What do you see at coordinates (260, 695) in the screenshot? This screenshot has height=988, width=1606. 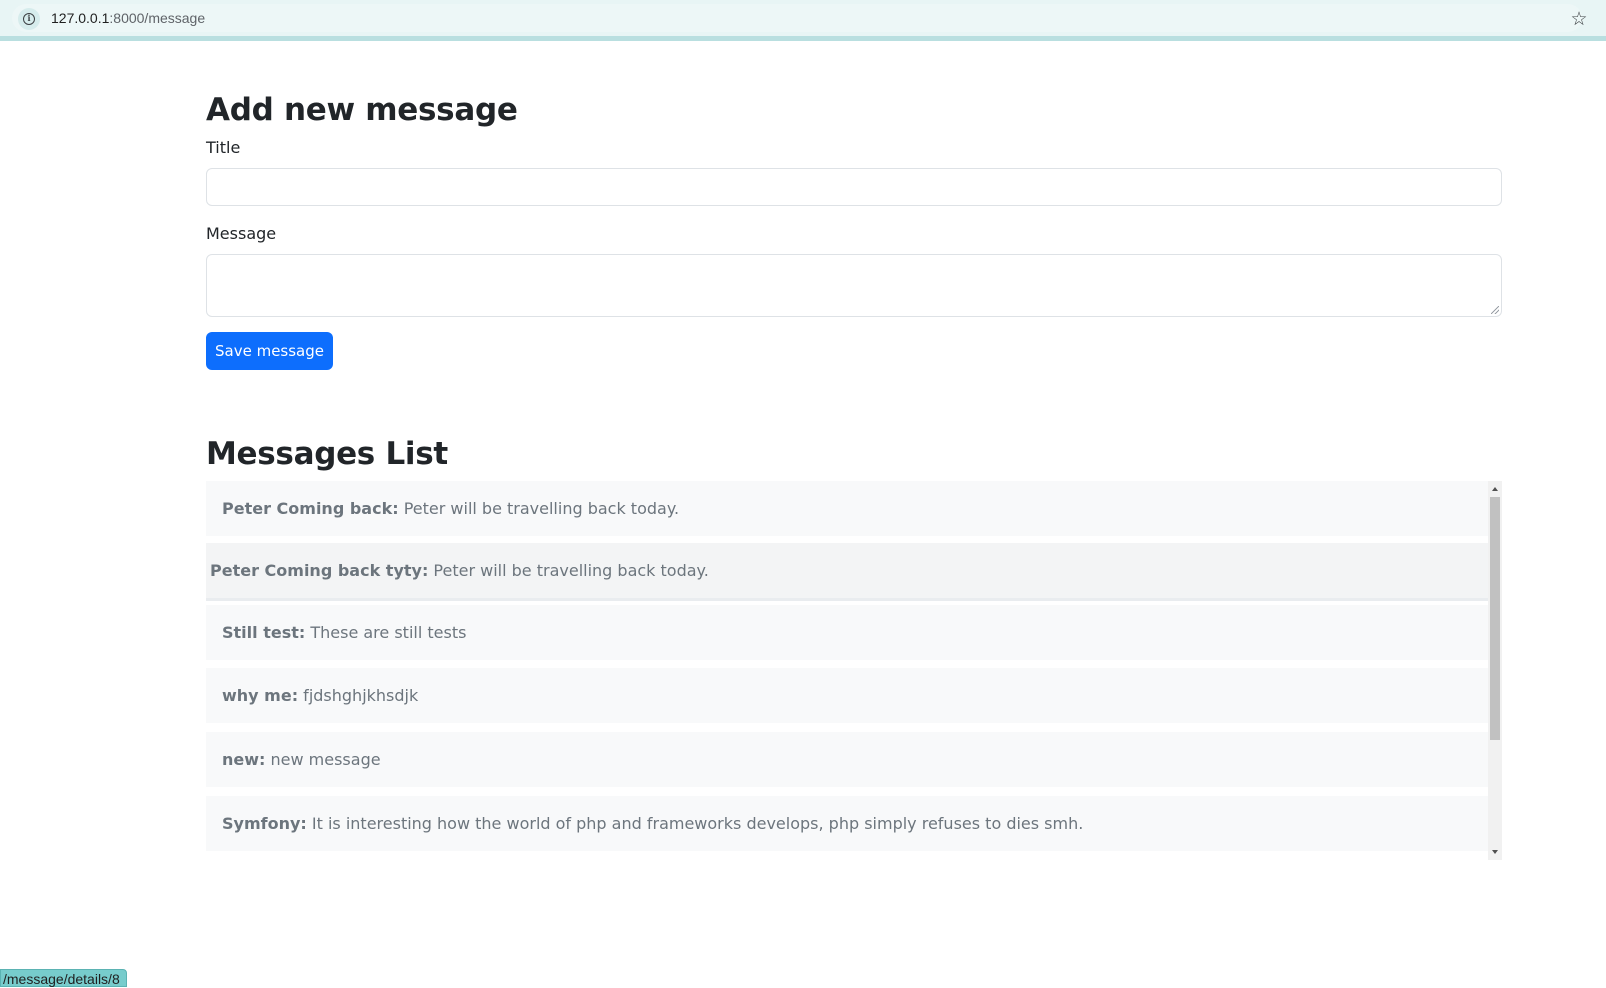 I see `item-title: why me:` at bounding box center [260, 695].